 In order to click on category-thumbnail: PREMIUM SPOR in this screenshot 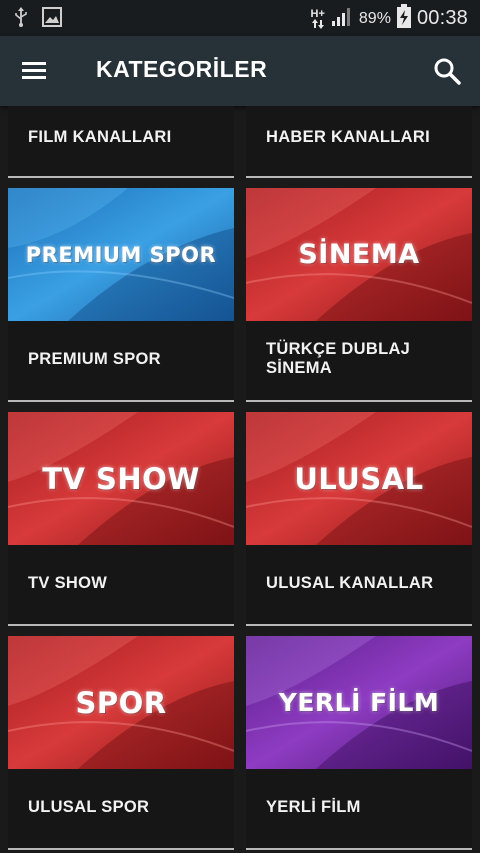, I will do `click(121, 254)`.